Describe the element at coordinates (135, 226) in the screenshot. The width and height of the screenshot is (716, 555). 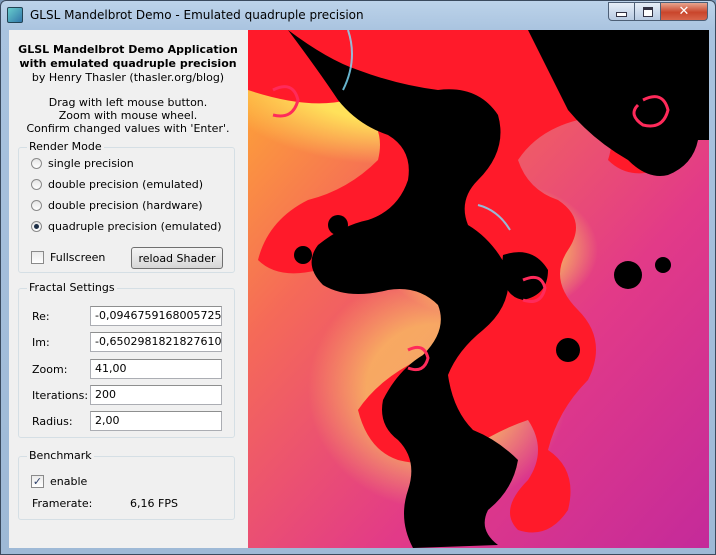
I see `radio-label: quadruple precision (emulated)` at that location.